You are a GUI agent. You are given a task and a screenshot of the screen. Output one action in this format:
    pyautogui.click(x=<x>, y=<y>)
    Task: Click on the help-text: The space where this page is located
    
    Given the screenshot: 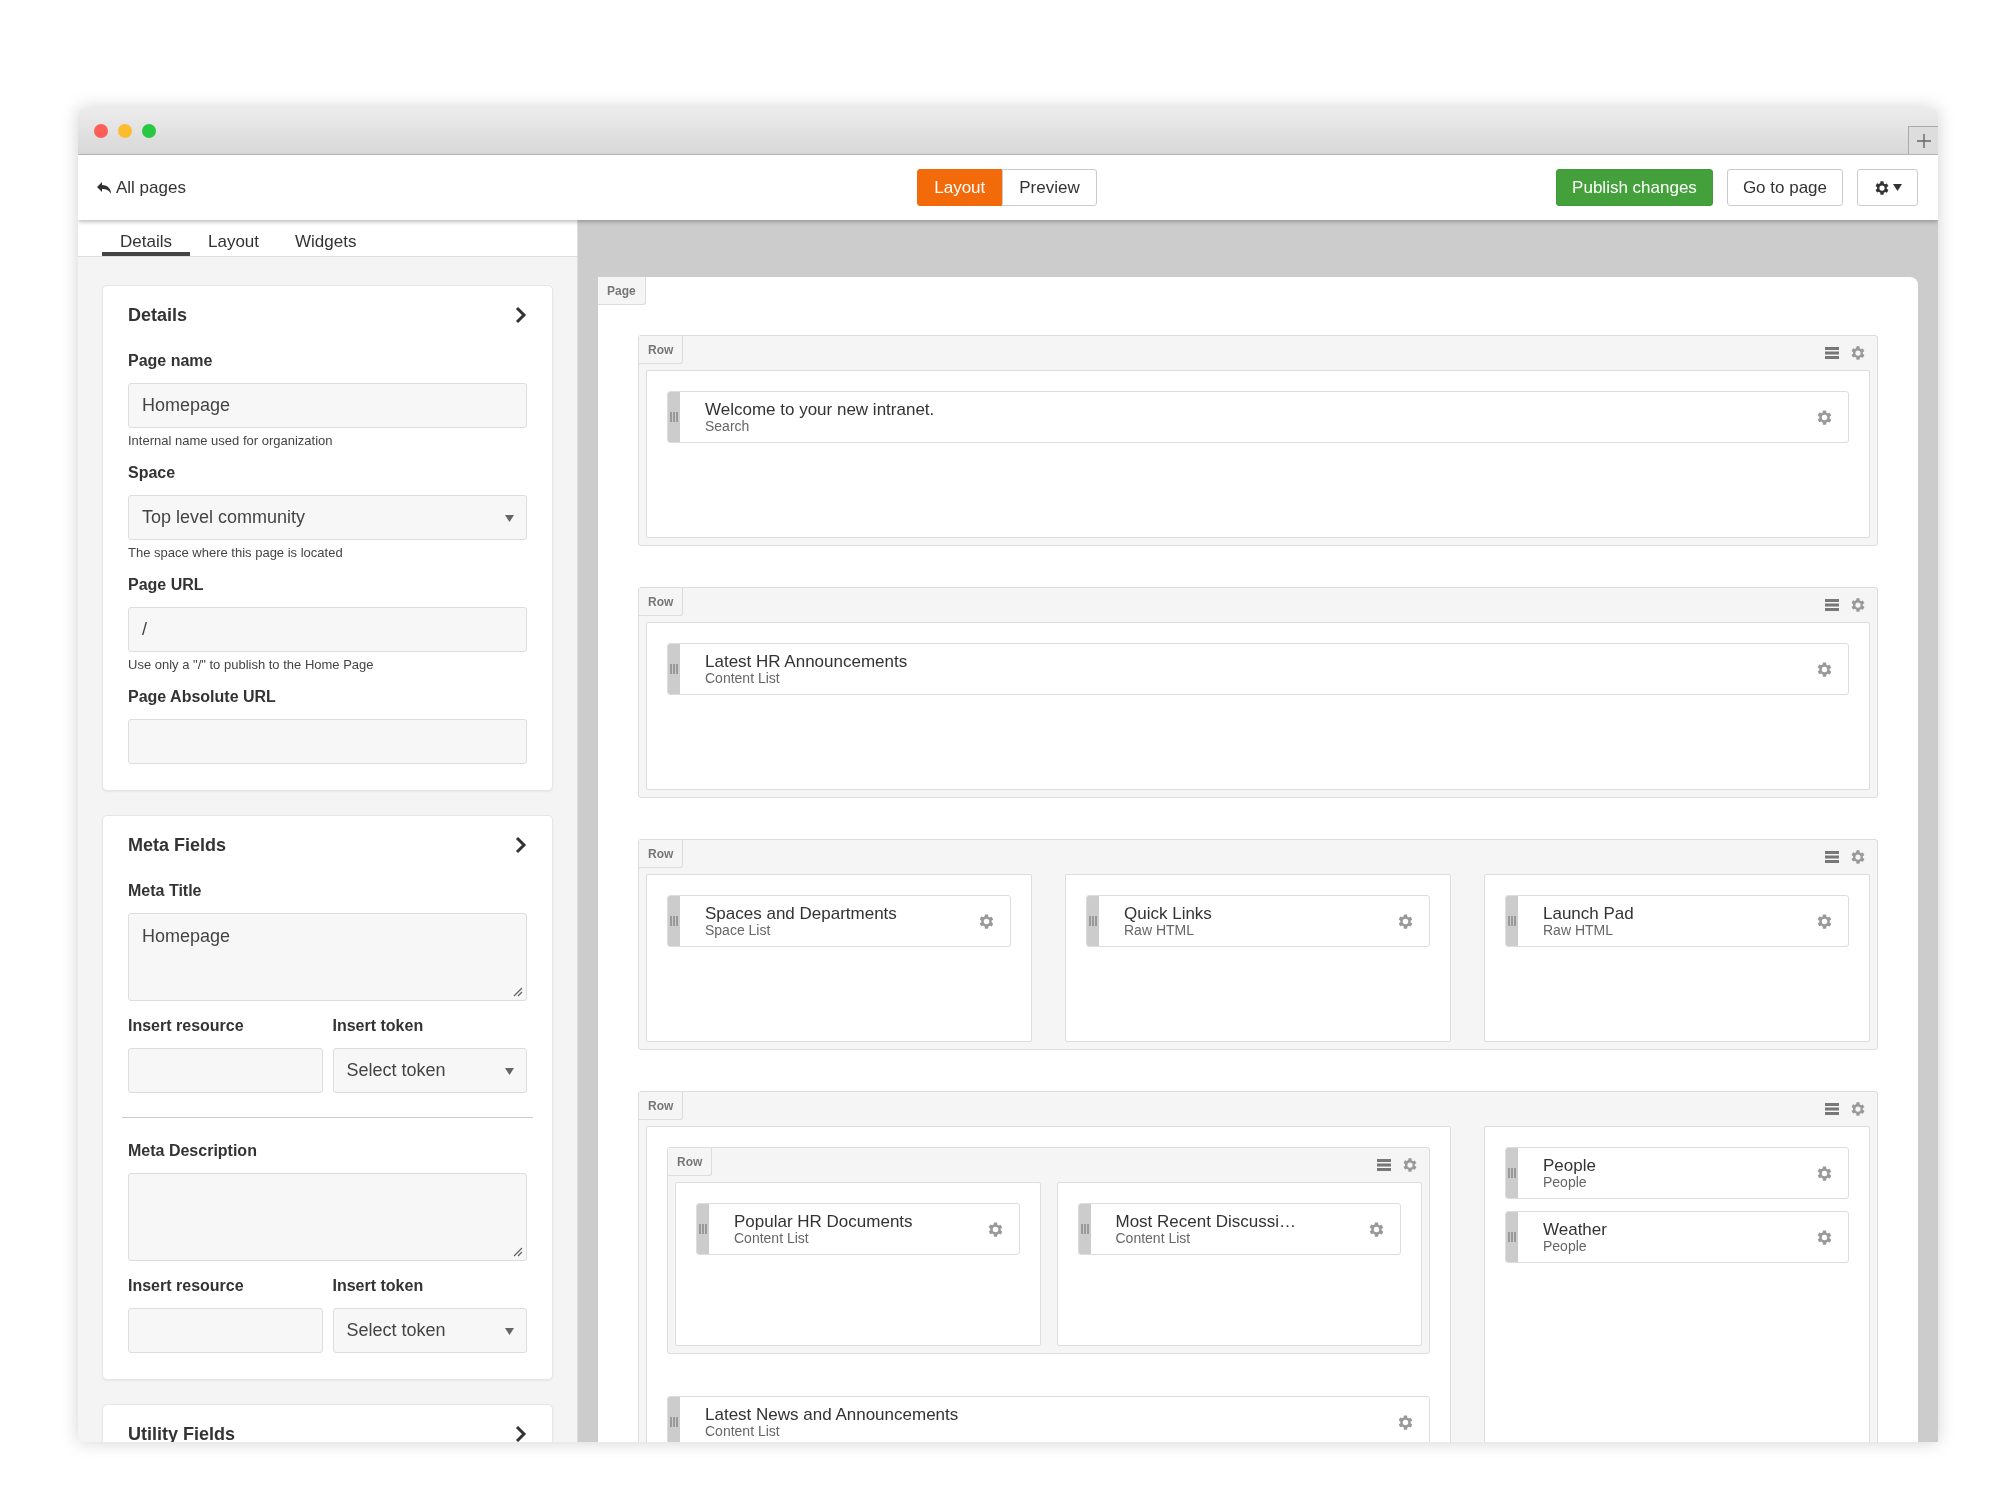 What is the action you would take?
    pyautogui.click(x=236, y=552)
    